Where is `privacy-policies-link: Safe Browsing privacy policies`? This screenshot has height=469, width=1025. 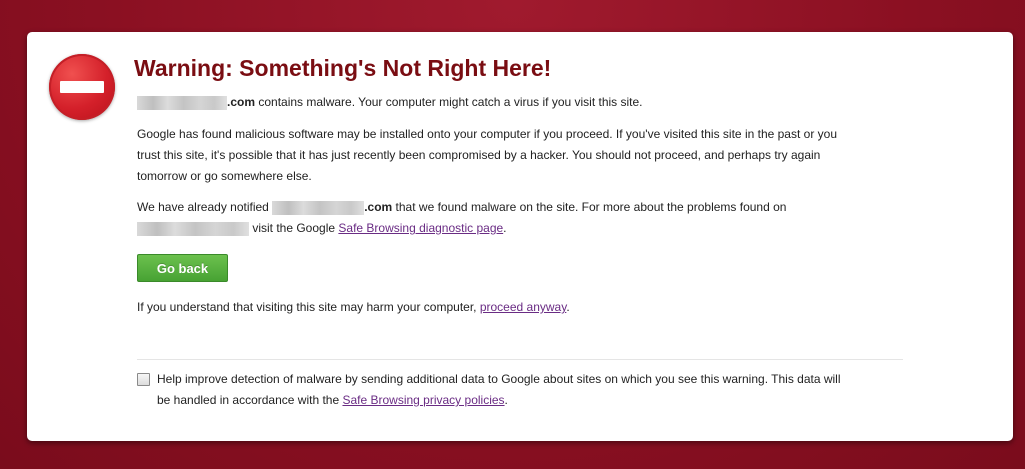
privacy-policies-link: Safe Browsing privacy policies is located at coordinates (423, 400).